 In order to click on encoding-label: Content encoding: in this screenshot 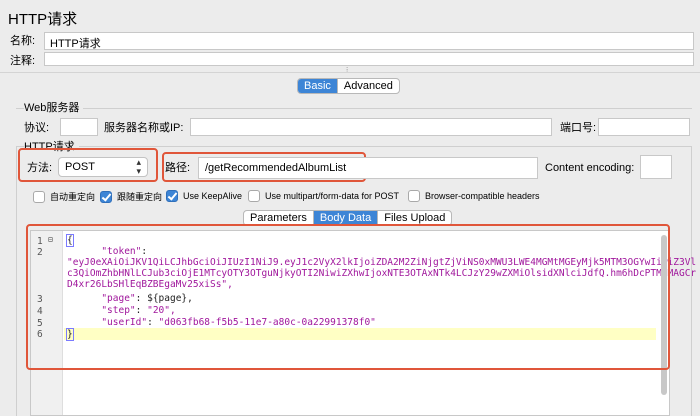, I will do `click(590, 168)`.